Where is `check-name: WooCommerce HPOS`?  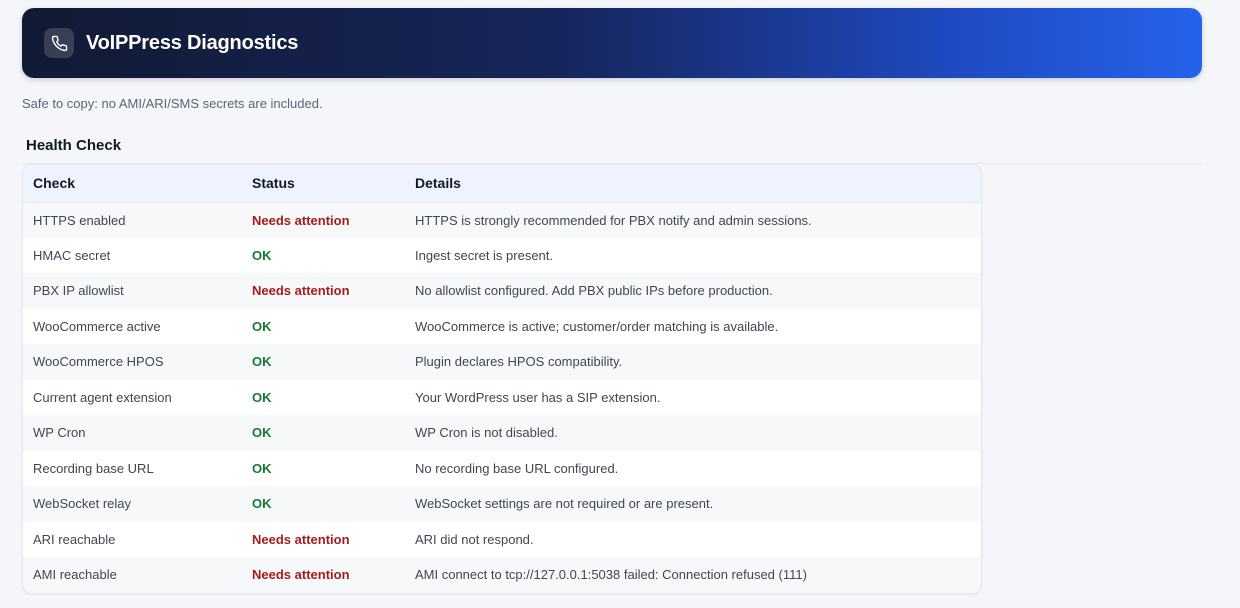 check-name: WooCommerce HPOS is located at coordinates (98, 362).